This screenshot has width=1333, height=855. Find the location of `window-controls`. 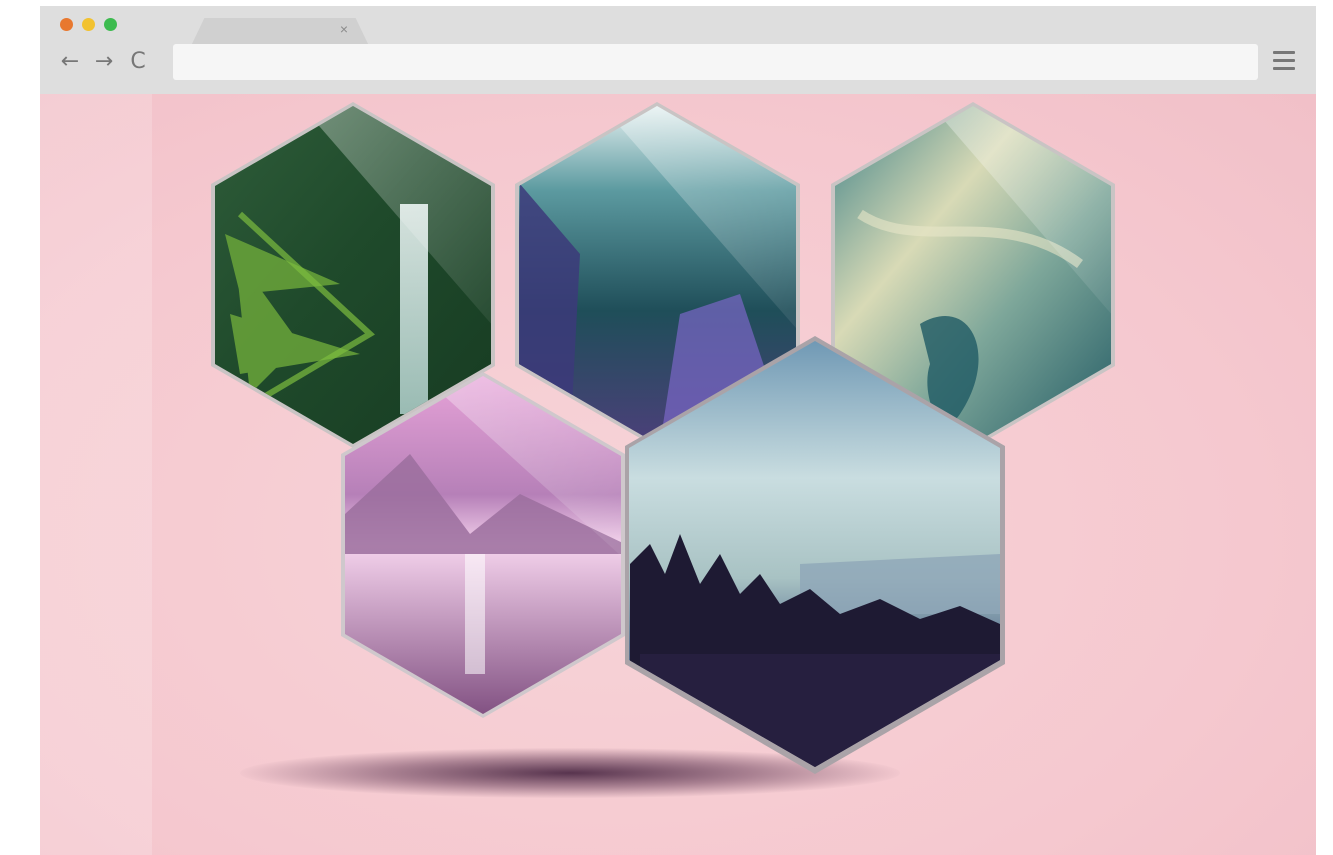

window-controls is located at coordinates (88, 24).